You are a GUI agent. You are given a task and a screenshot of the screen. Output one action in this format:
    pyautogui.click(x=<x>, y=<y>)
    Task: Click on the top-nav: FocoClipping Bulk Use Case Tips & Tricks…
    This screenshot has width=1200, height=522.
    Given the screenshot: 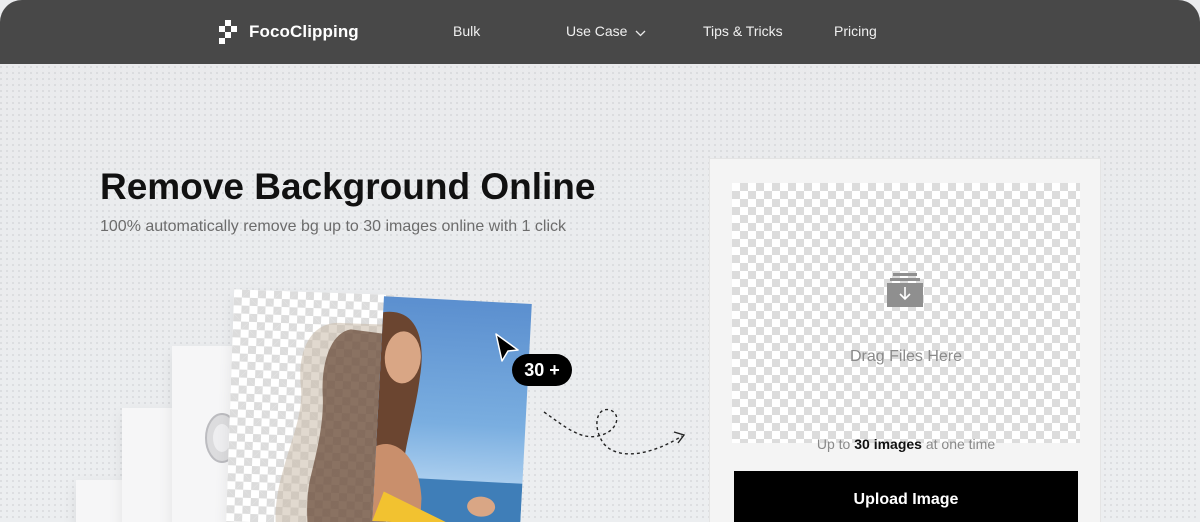 What is the action you would take?
    pyautogui.click(x=600, y=32)
    